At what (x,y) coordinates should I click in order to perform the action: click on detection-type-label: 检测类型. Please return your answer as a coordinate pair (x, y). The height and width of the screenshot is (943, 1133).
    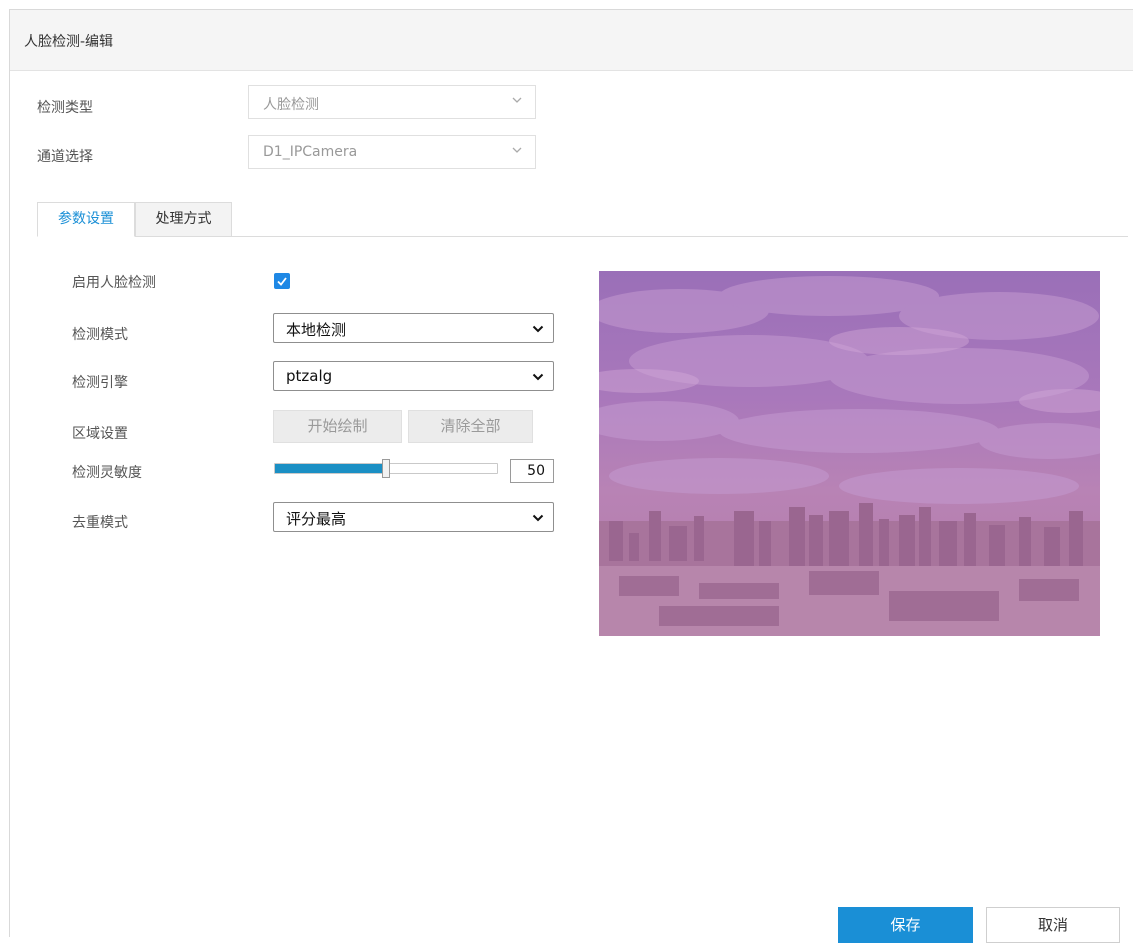
    Looking at the image, I should click on (65, 108).